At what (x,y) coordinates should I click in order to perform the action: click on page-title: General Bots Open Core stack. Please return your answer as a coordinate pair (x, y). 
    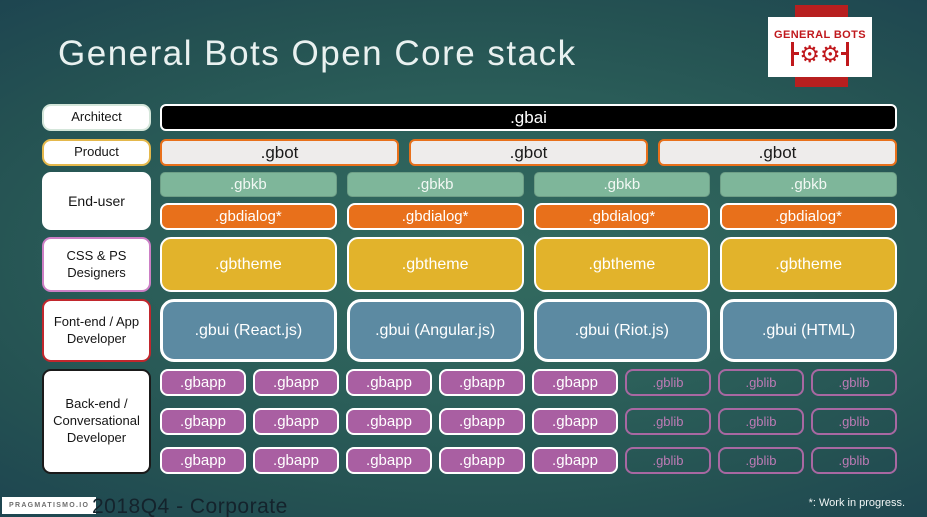
    Looking at the image, I should click on (317, 53).